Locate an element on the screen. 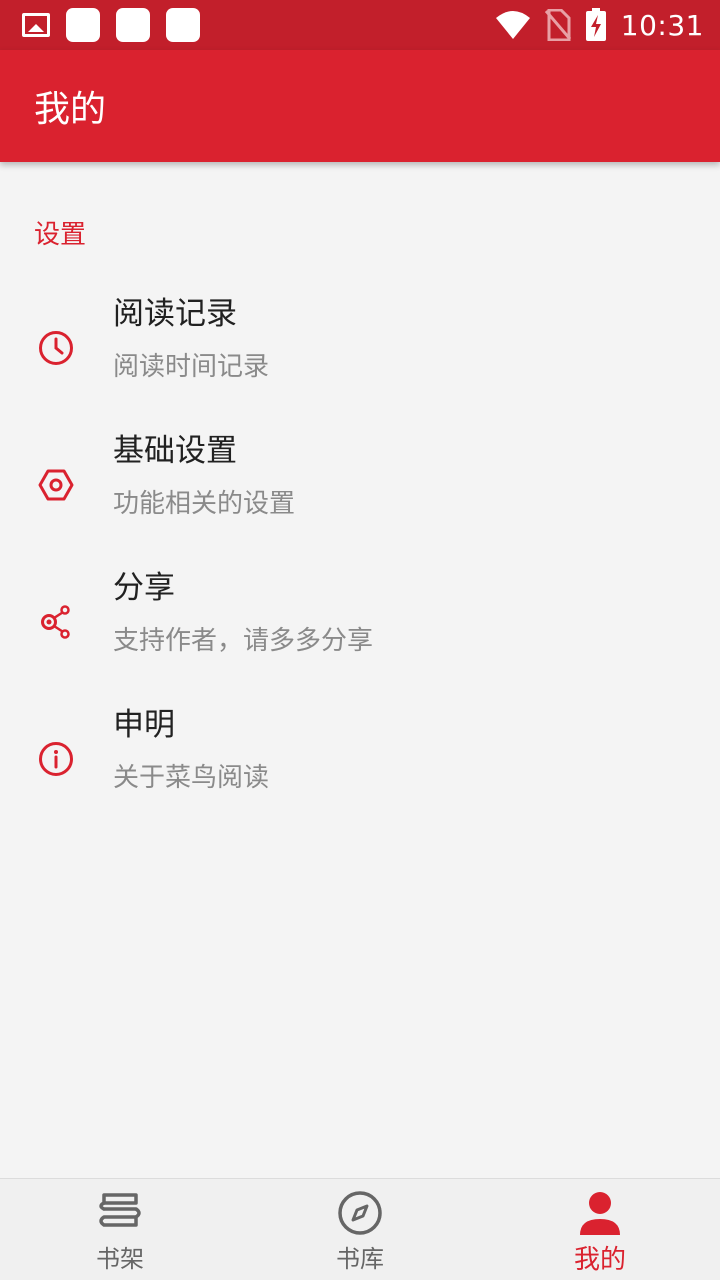 This screenshot has height=1280, width=720. status-bar: 10:31 is located at coordinates (360, 25).